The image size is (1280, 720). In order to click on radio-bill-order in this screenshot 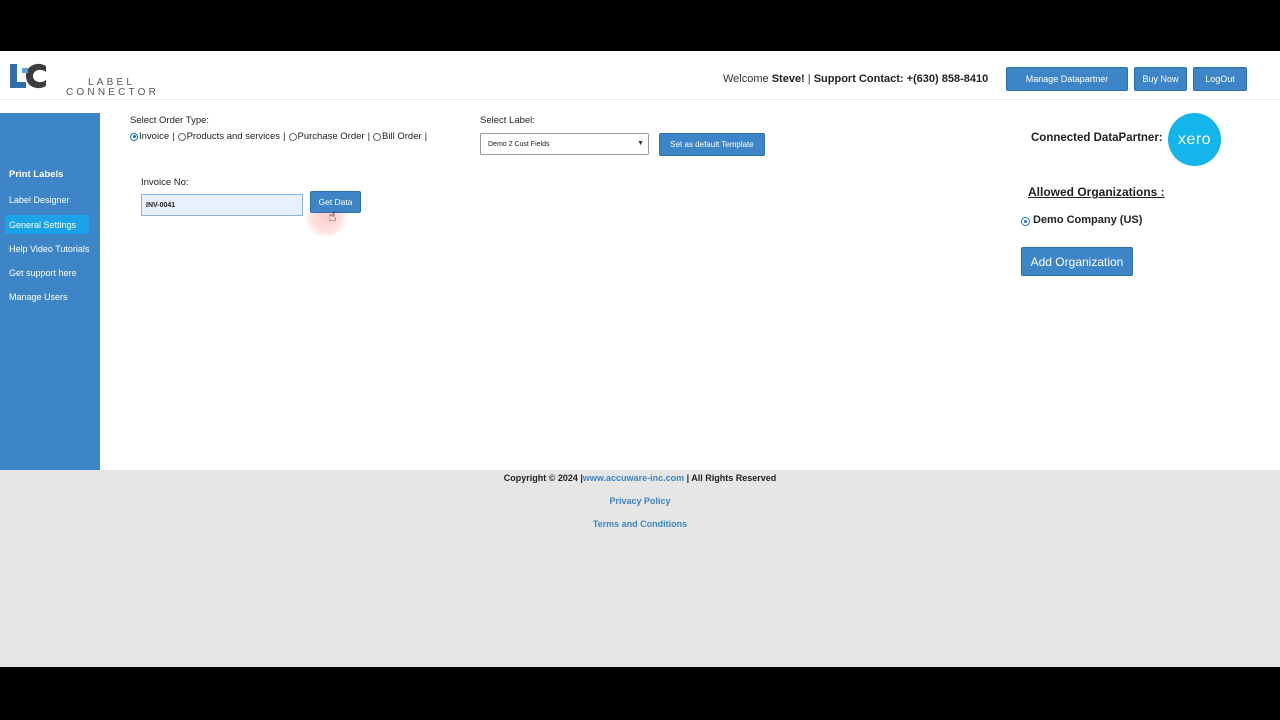, I will do `click(377, 136)`.